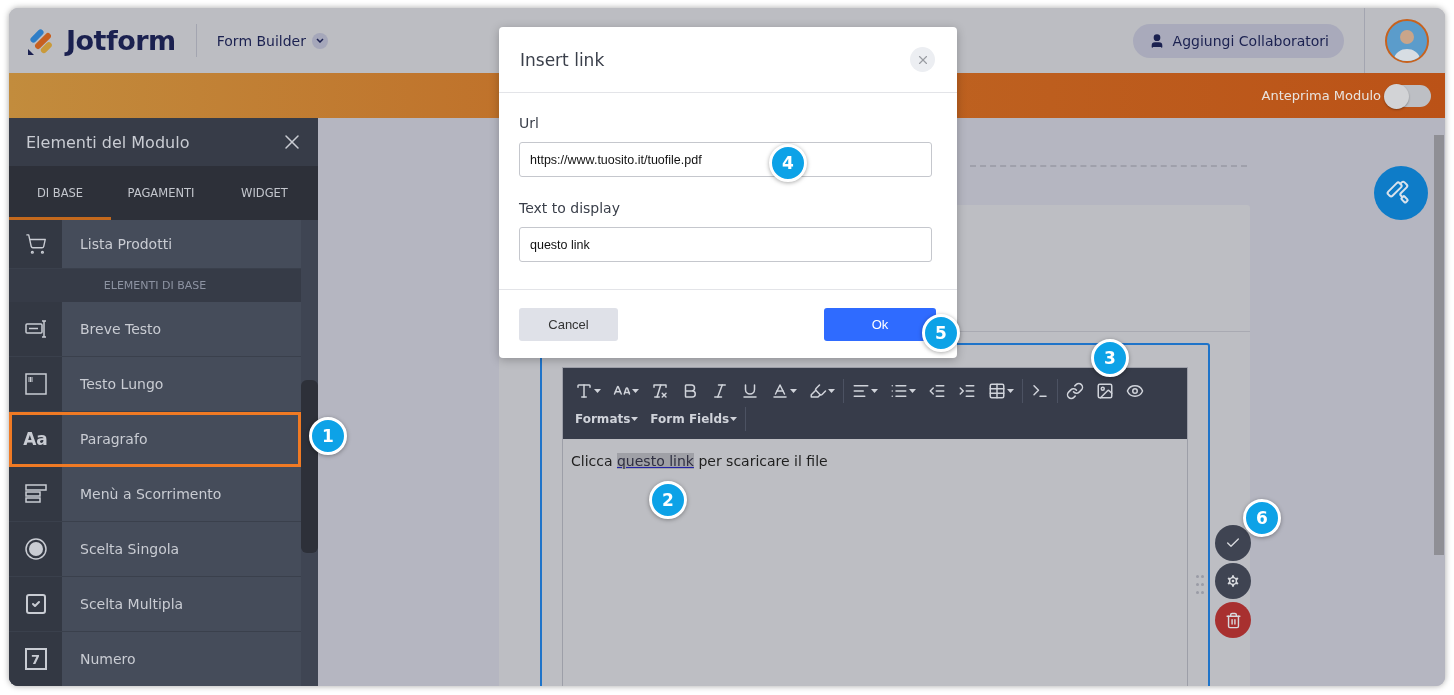  What do you see at coordinates (155, 659) in the screenshot?
I see `element-item: 7 Numero` at bounding box center [155, 659].